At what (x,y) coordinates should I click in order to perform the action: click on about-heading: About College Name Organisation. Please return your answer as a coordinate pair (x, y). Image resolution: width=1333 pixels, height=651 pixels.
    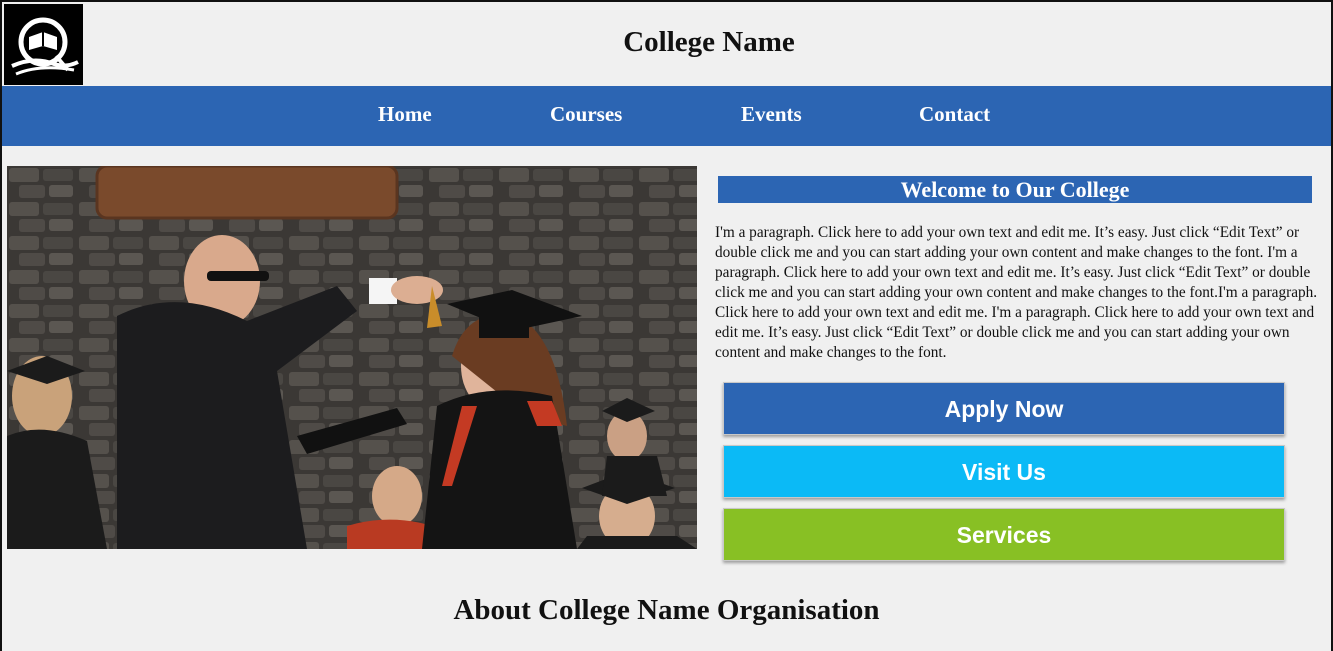
    Looking at the image, I should click on (666, 610).